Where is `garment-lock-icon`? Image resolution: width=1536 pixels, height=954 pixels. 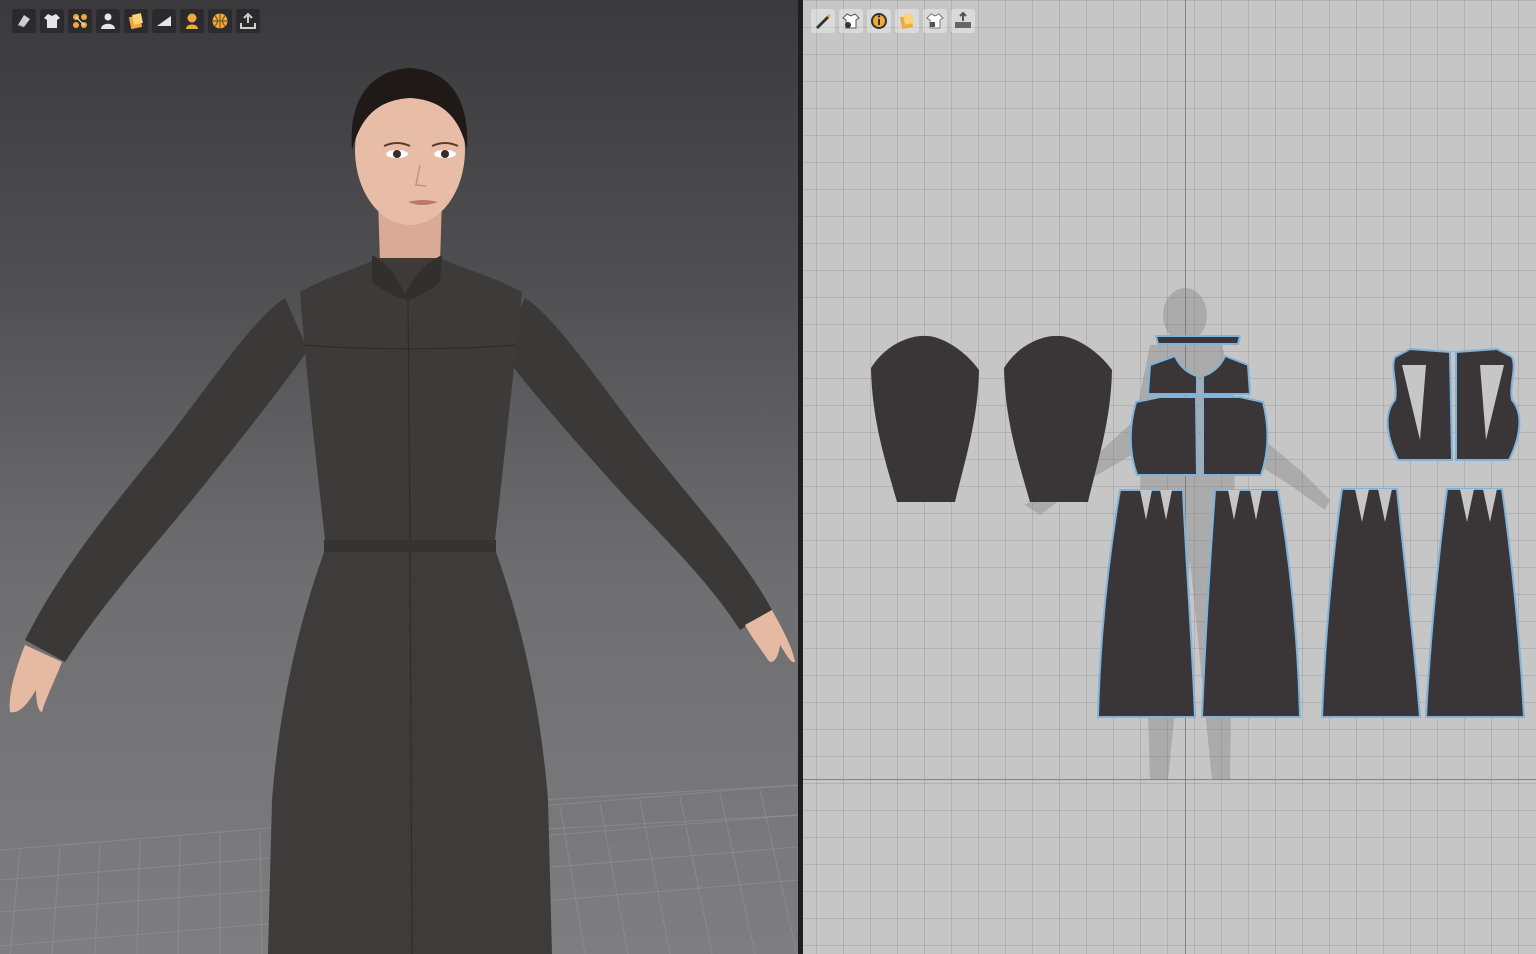 garment-lock-icon is located at coordinates (935, 21).